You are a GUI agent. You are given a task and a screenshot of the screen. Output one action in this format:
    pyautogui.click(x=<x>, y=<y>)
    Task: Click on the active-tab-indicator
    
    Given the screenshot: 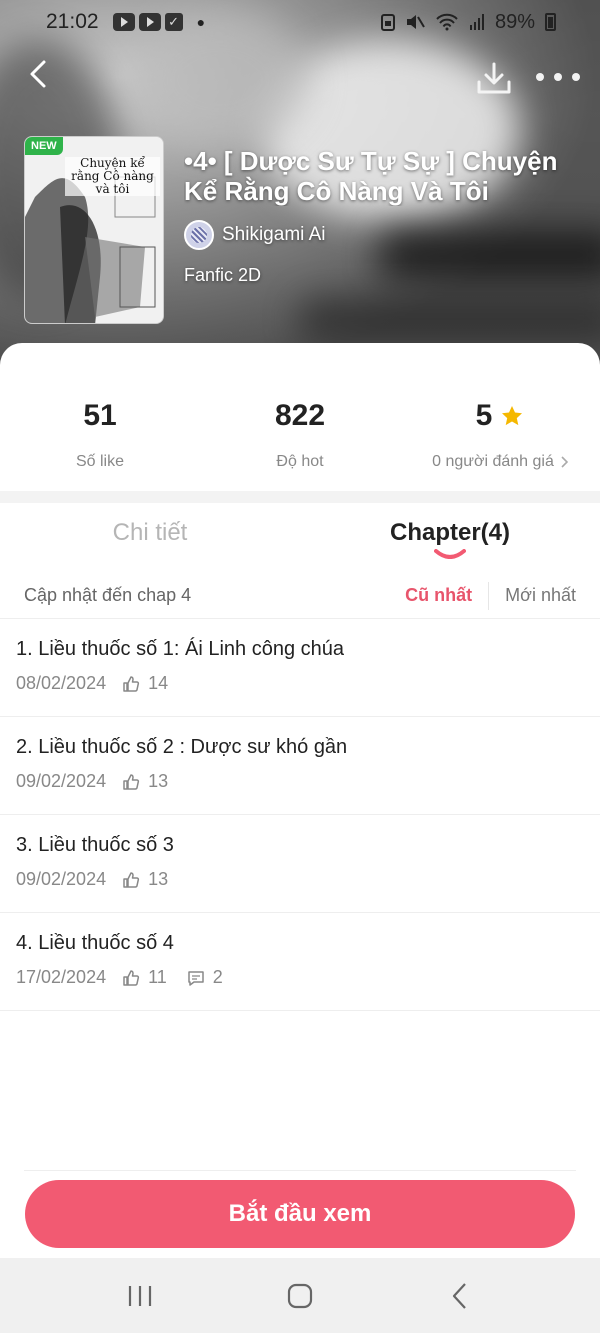 What is the action you would take?
    pyautogui.click(x=450, y=554)
    